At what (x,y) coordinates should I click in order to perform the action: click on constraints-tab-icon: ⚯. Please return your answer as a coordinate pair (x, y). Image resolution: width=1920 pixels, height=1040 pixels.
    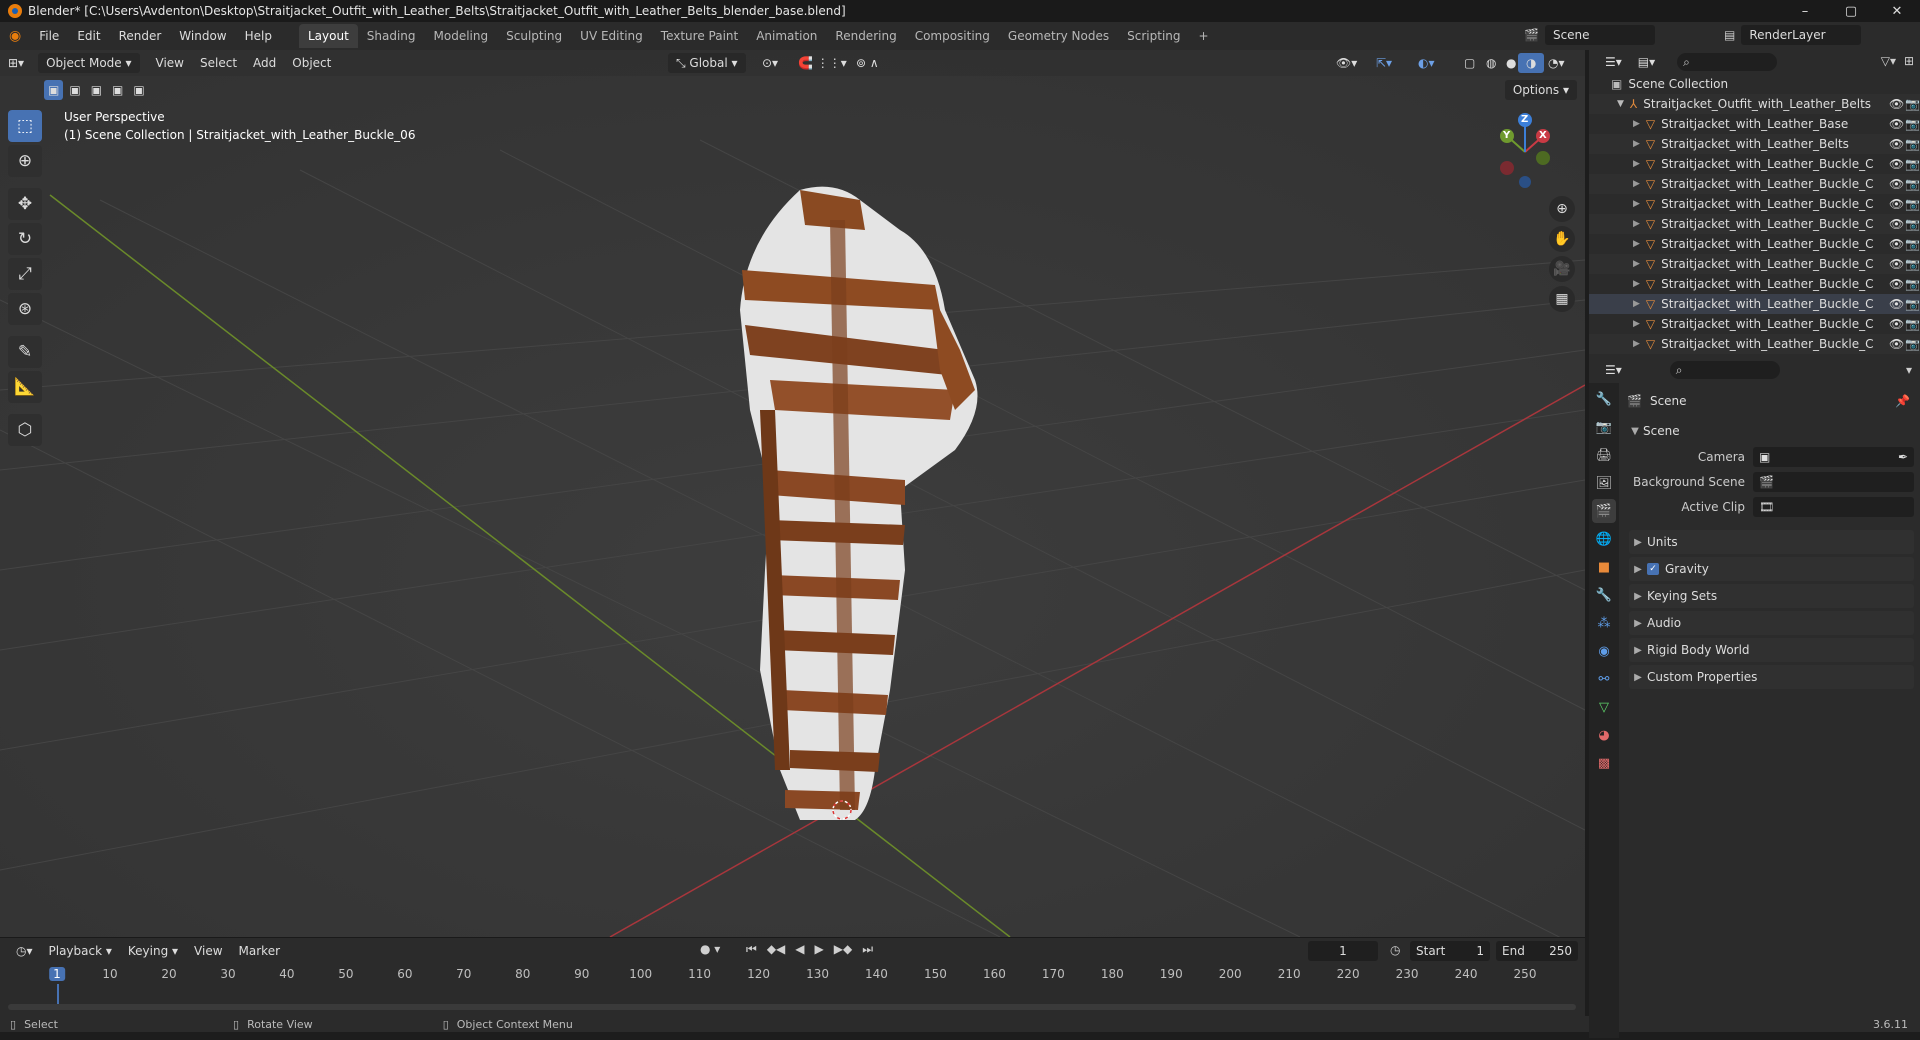
    Looking at the image, I should click on (1604, 679).